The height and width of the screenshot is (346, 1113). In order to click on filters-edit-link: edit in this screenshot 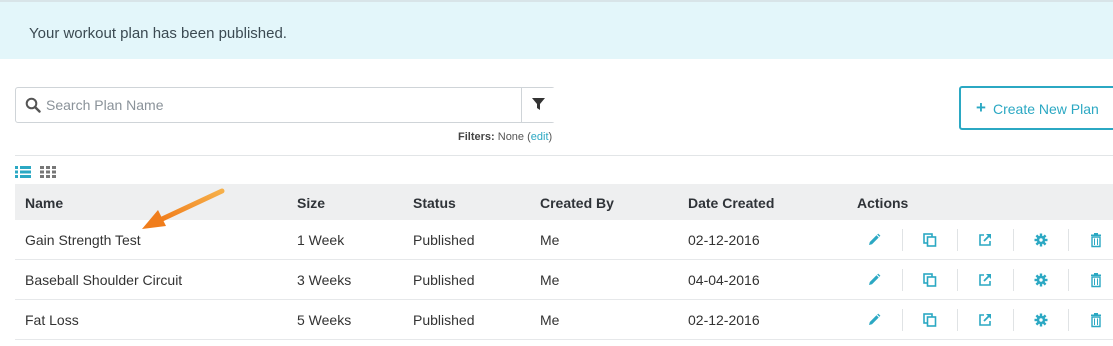, I will do `click(540, 137)`.